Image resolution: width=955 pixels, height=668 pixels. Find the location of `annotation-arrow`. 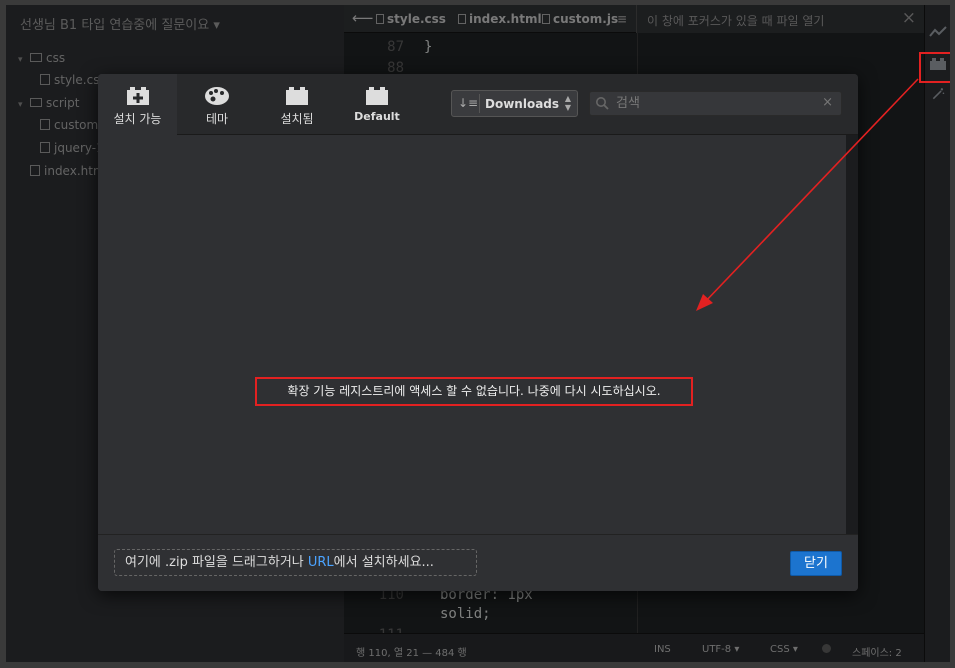

annotation-arrow is located at coordinates (807, 194).